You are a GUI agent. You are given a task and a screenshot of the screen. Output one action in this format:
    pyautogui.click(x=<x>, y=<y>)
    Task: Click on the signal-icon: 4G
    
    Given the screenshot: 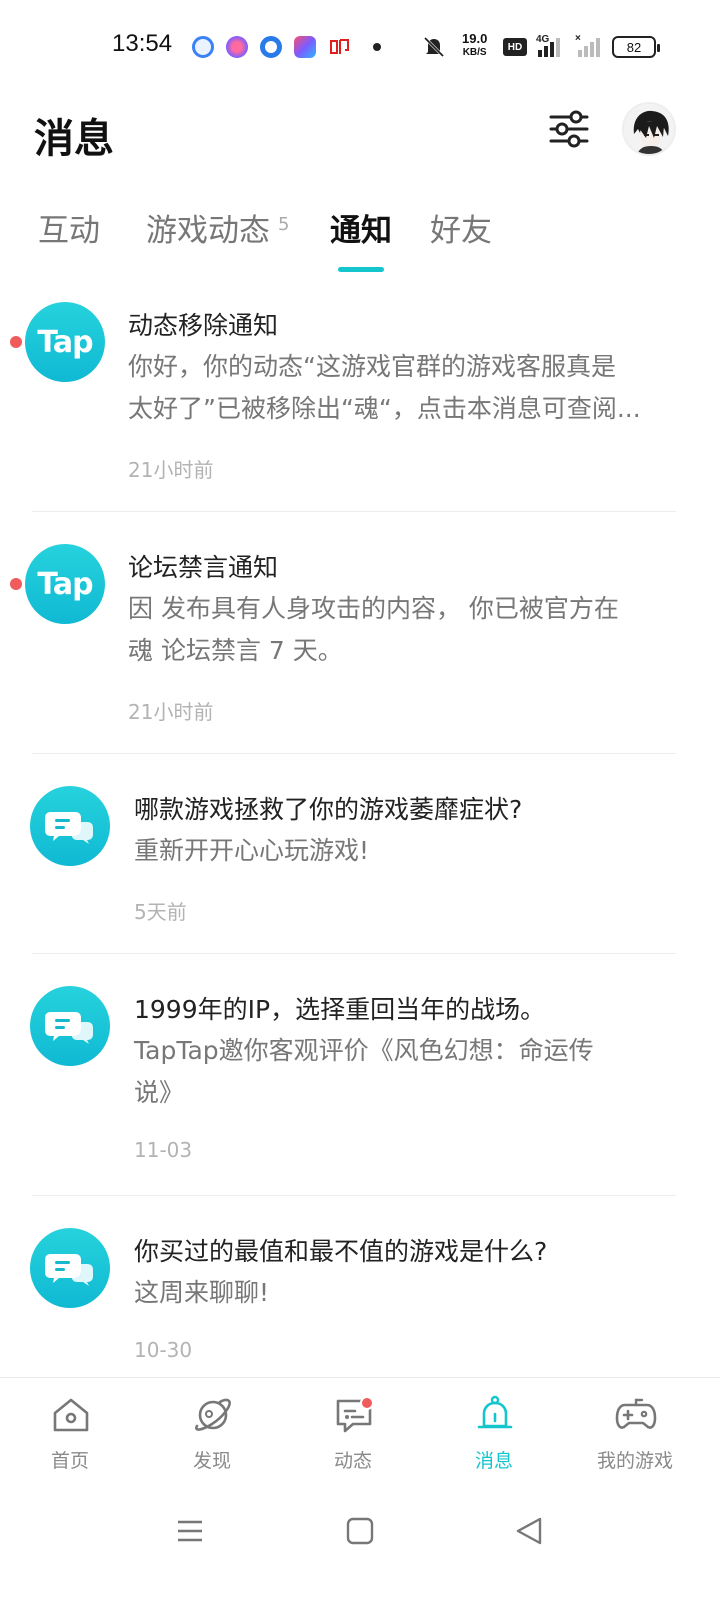 What is the action you would take?
    pyautogui.click(x=548, y=45)
    